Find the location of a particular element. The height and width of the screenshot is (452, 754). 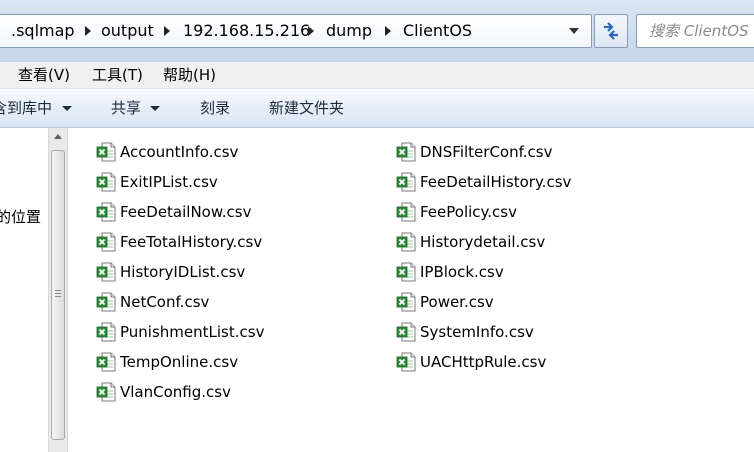

file-name: DNSFilterConf.csv is located at coordinates (486, 152).